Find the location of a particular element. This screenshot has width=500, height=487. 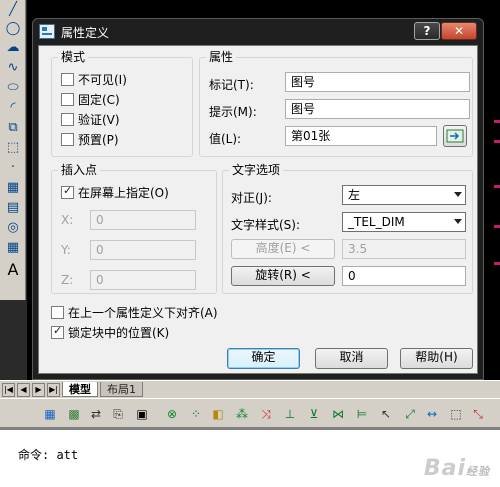

specify-on-screen-checkbox-box is located at coordinates (67, 191).